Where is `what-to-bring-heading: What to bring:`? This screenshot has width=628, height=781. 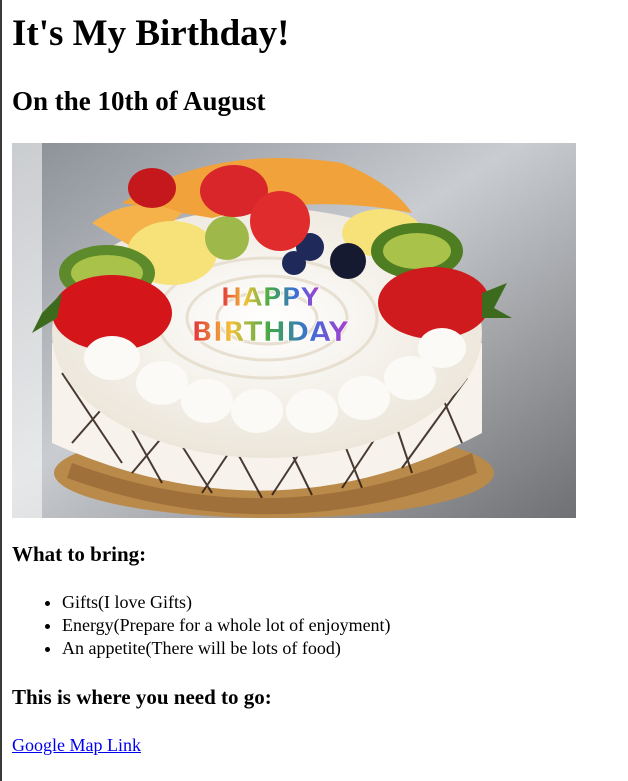 what-to-bring-heading: What to bring: is located at coordinates (79, 554).